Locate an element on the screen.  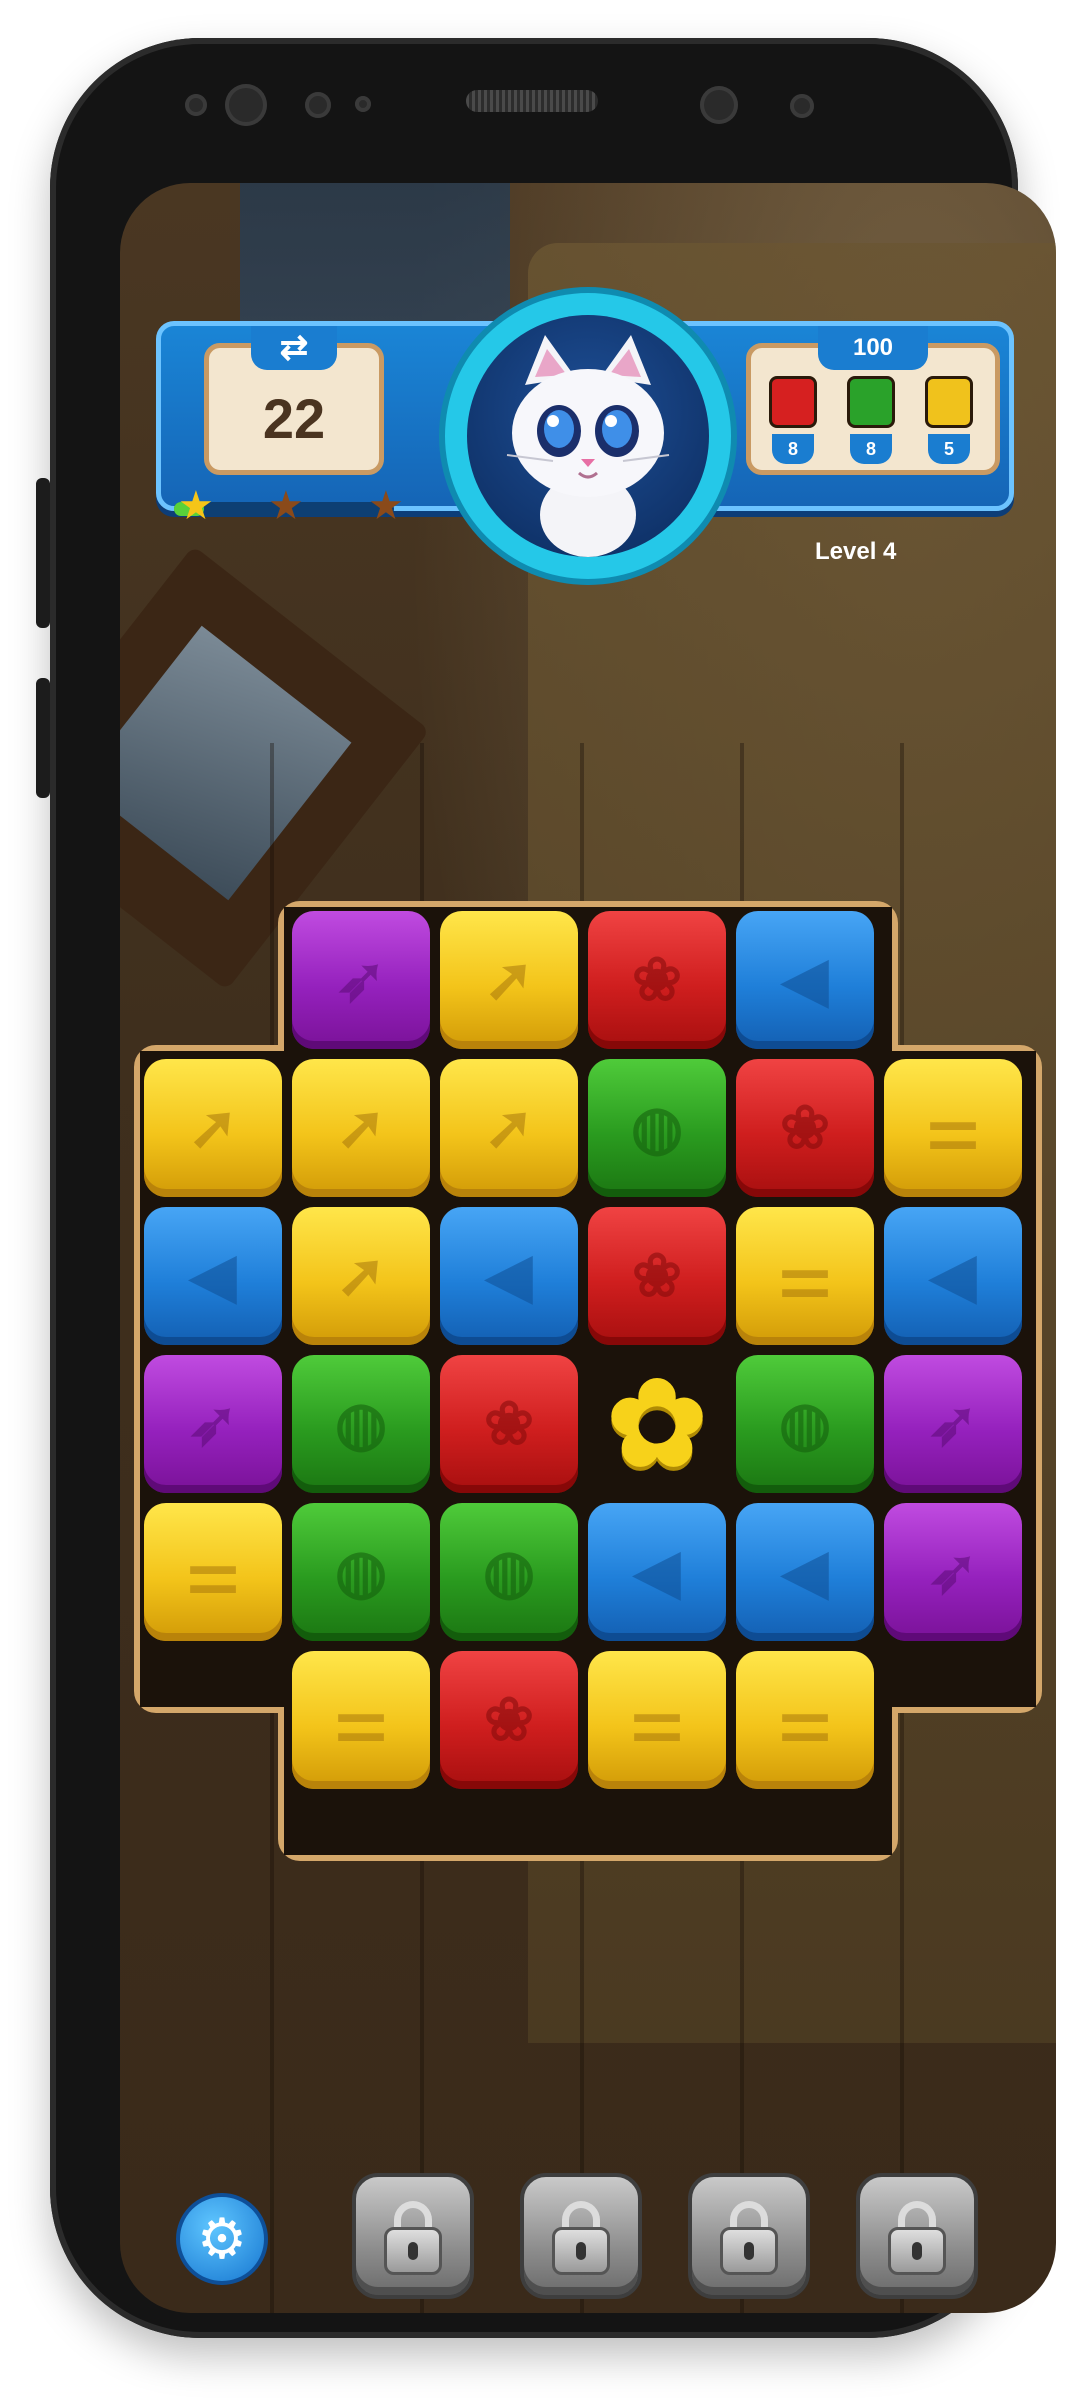
settings-button: ⚙ is located at coordinates (222, 2239).